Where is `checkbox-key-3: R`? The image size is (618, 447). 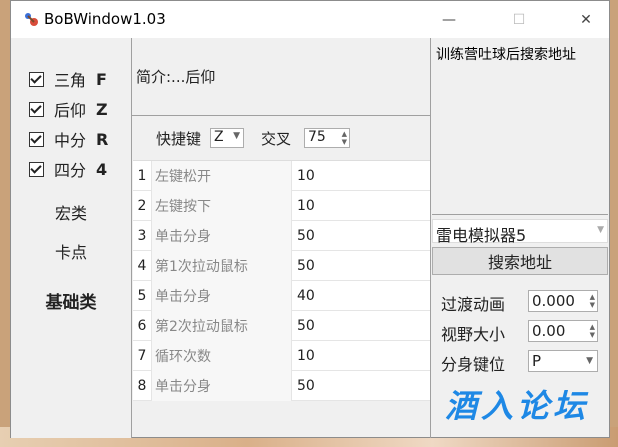
checkbox-key-3: R is located at coordinates (102, 139).